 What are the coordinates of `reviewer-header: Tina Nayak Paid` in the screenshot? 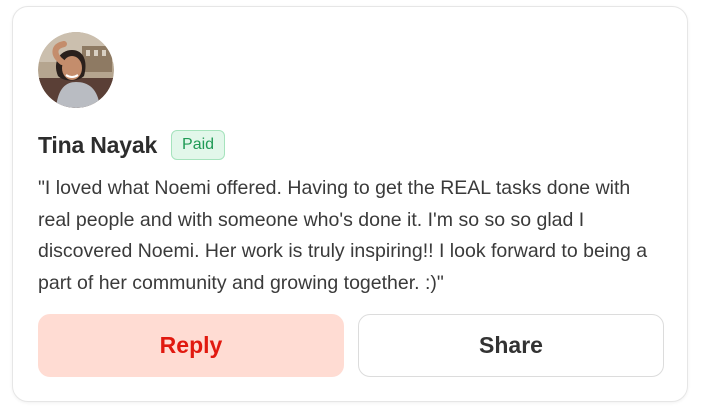 It's located at (132, 145).